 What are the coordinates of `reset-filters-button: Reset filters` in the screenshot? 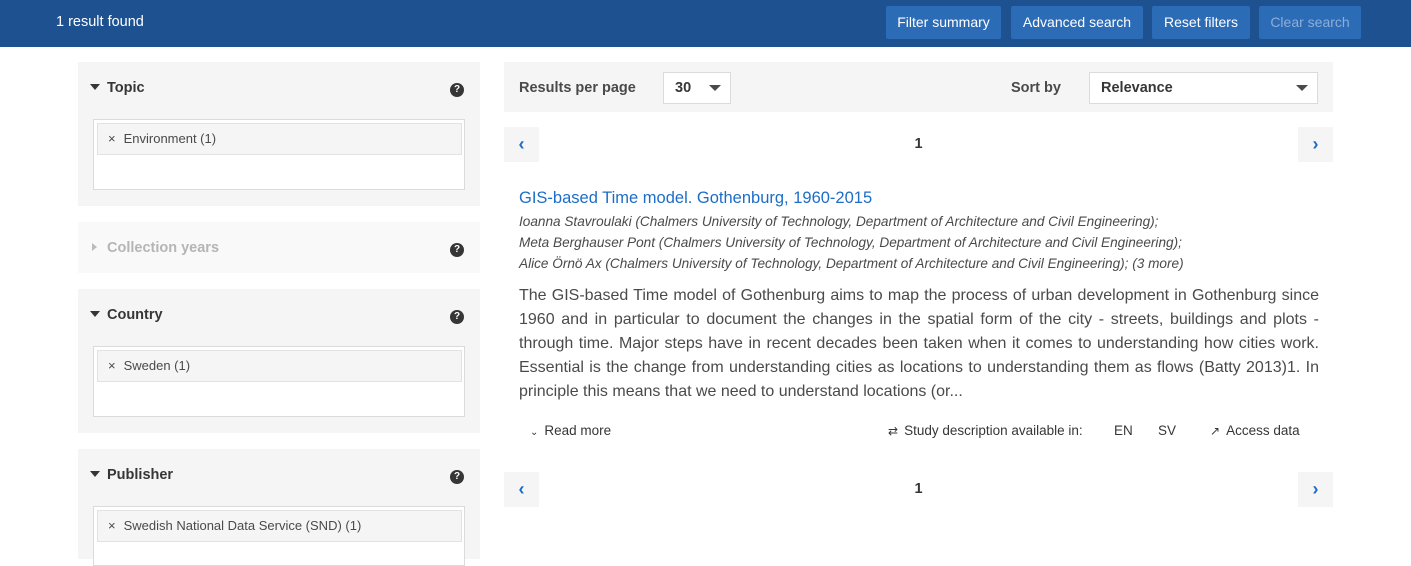 It's located at (1201, 22).